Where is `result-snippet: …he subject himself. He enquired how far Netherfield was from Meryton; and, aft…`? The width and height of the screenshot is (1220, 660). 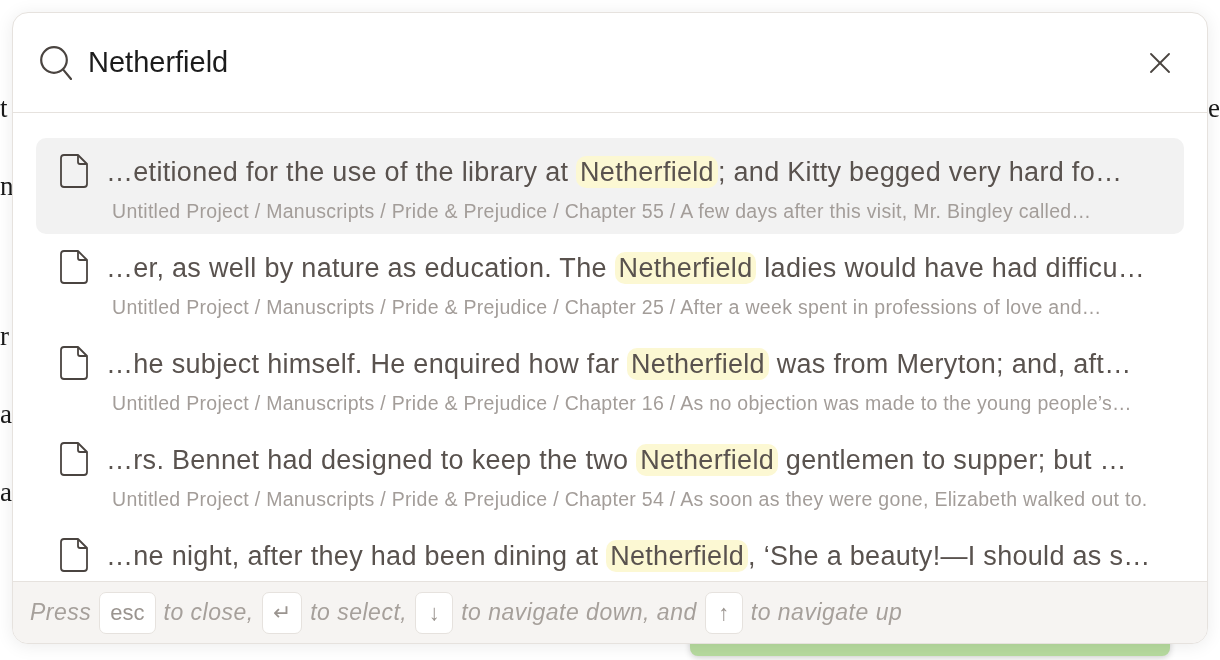 result-snippet: …he subject himself. He enquired how far Netherfield was from Meryton; and, aft… is located at coordinates (619, 364).